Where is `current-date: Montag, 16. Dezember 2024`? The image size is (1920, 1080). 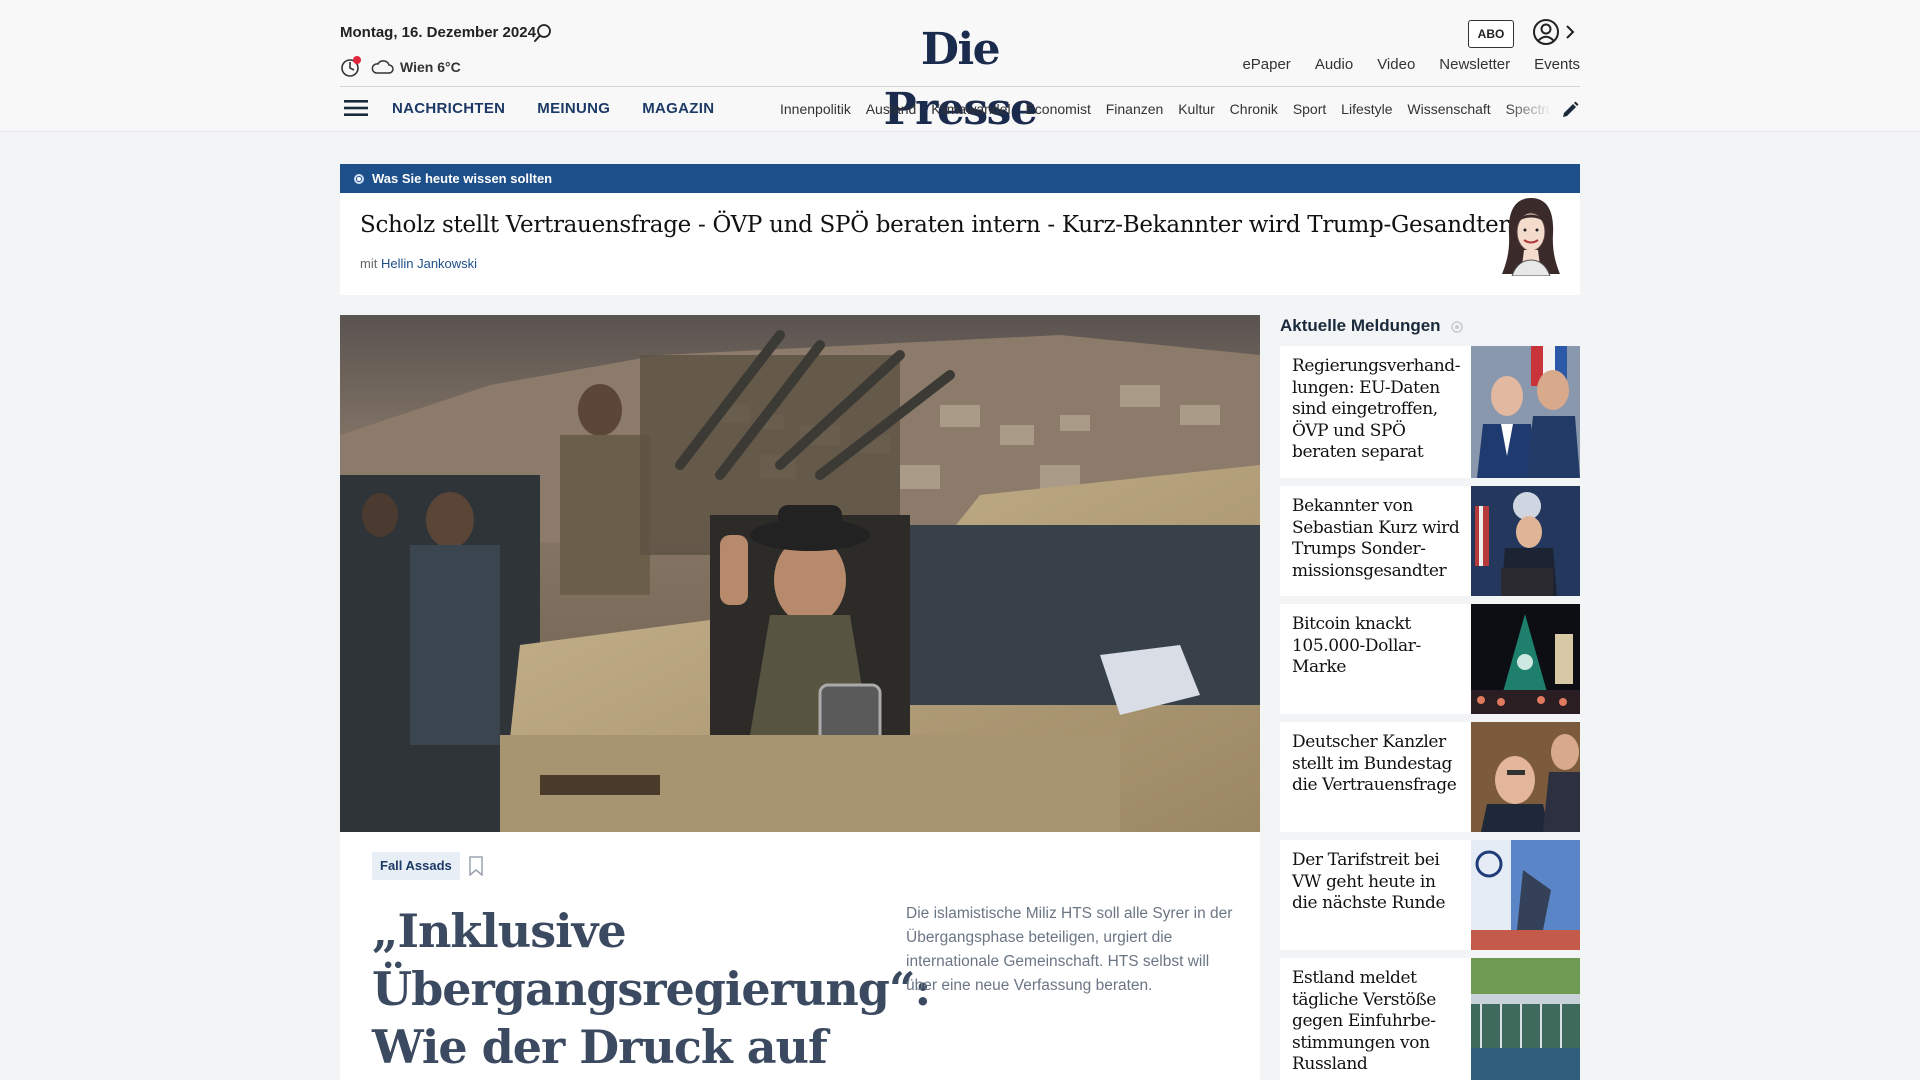
current-date: Montag, 16. Dezember 2024 is located at coordinates (438, 32).